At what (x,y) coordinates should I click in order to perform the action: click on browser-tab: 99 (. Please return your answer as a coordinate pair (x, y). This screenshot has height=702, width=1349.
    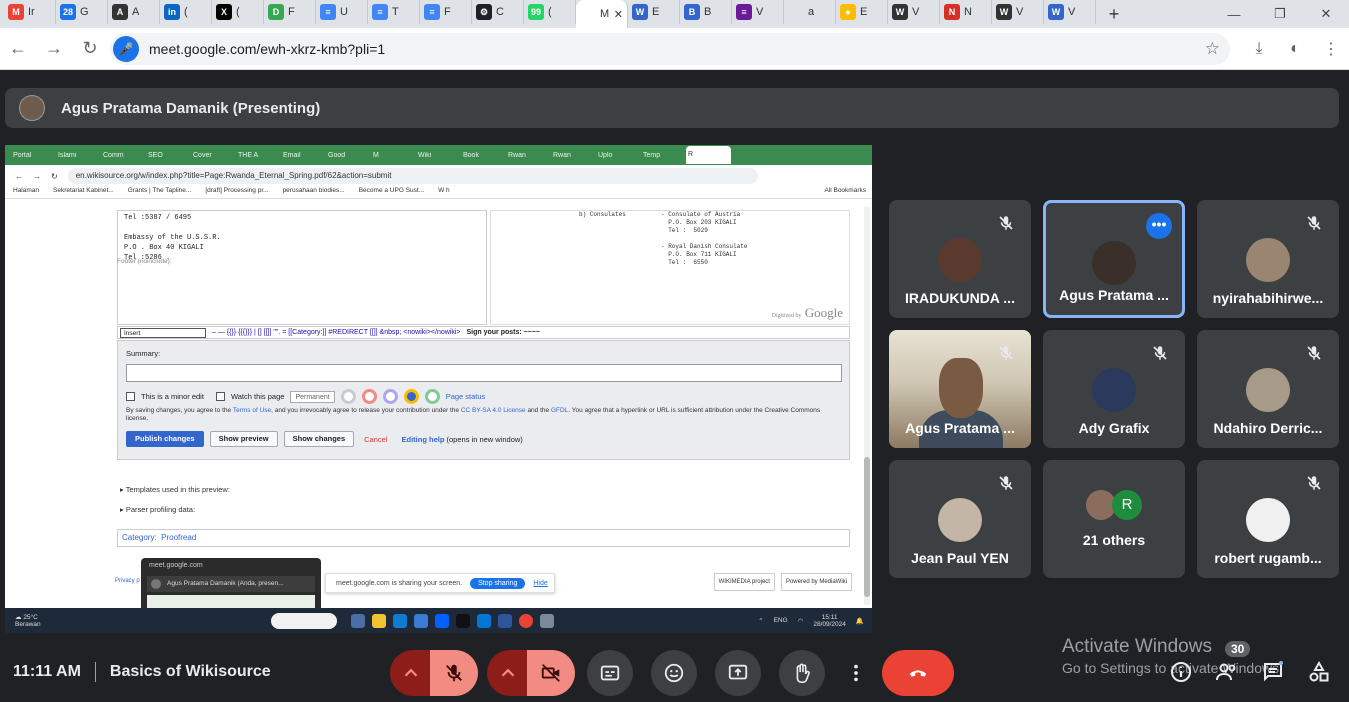
    Looking at the image, I should click on (550, 12).